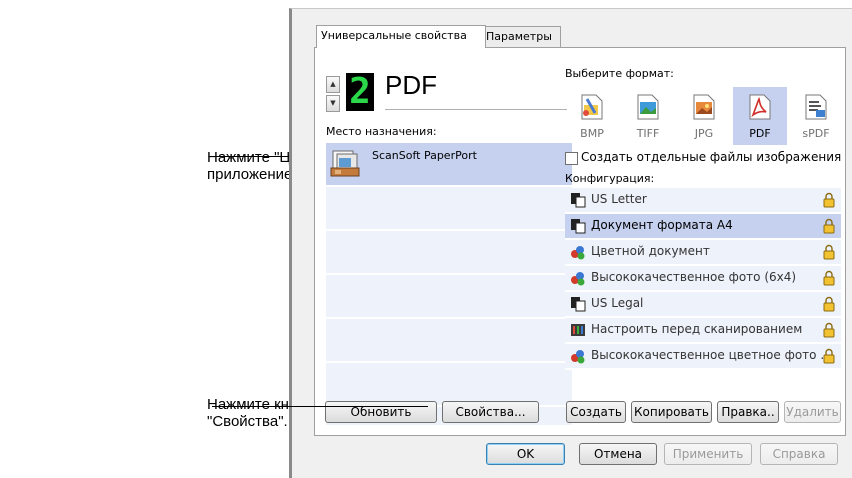  What do you see at coordinates (424, 155) in the screenshot?
I see `destination-item-label: ScanSoft PaperPort` at bounding box center [424, 155].